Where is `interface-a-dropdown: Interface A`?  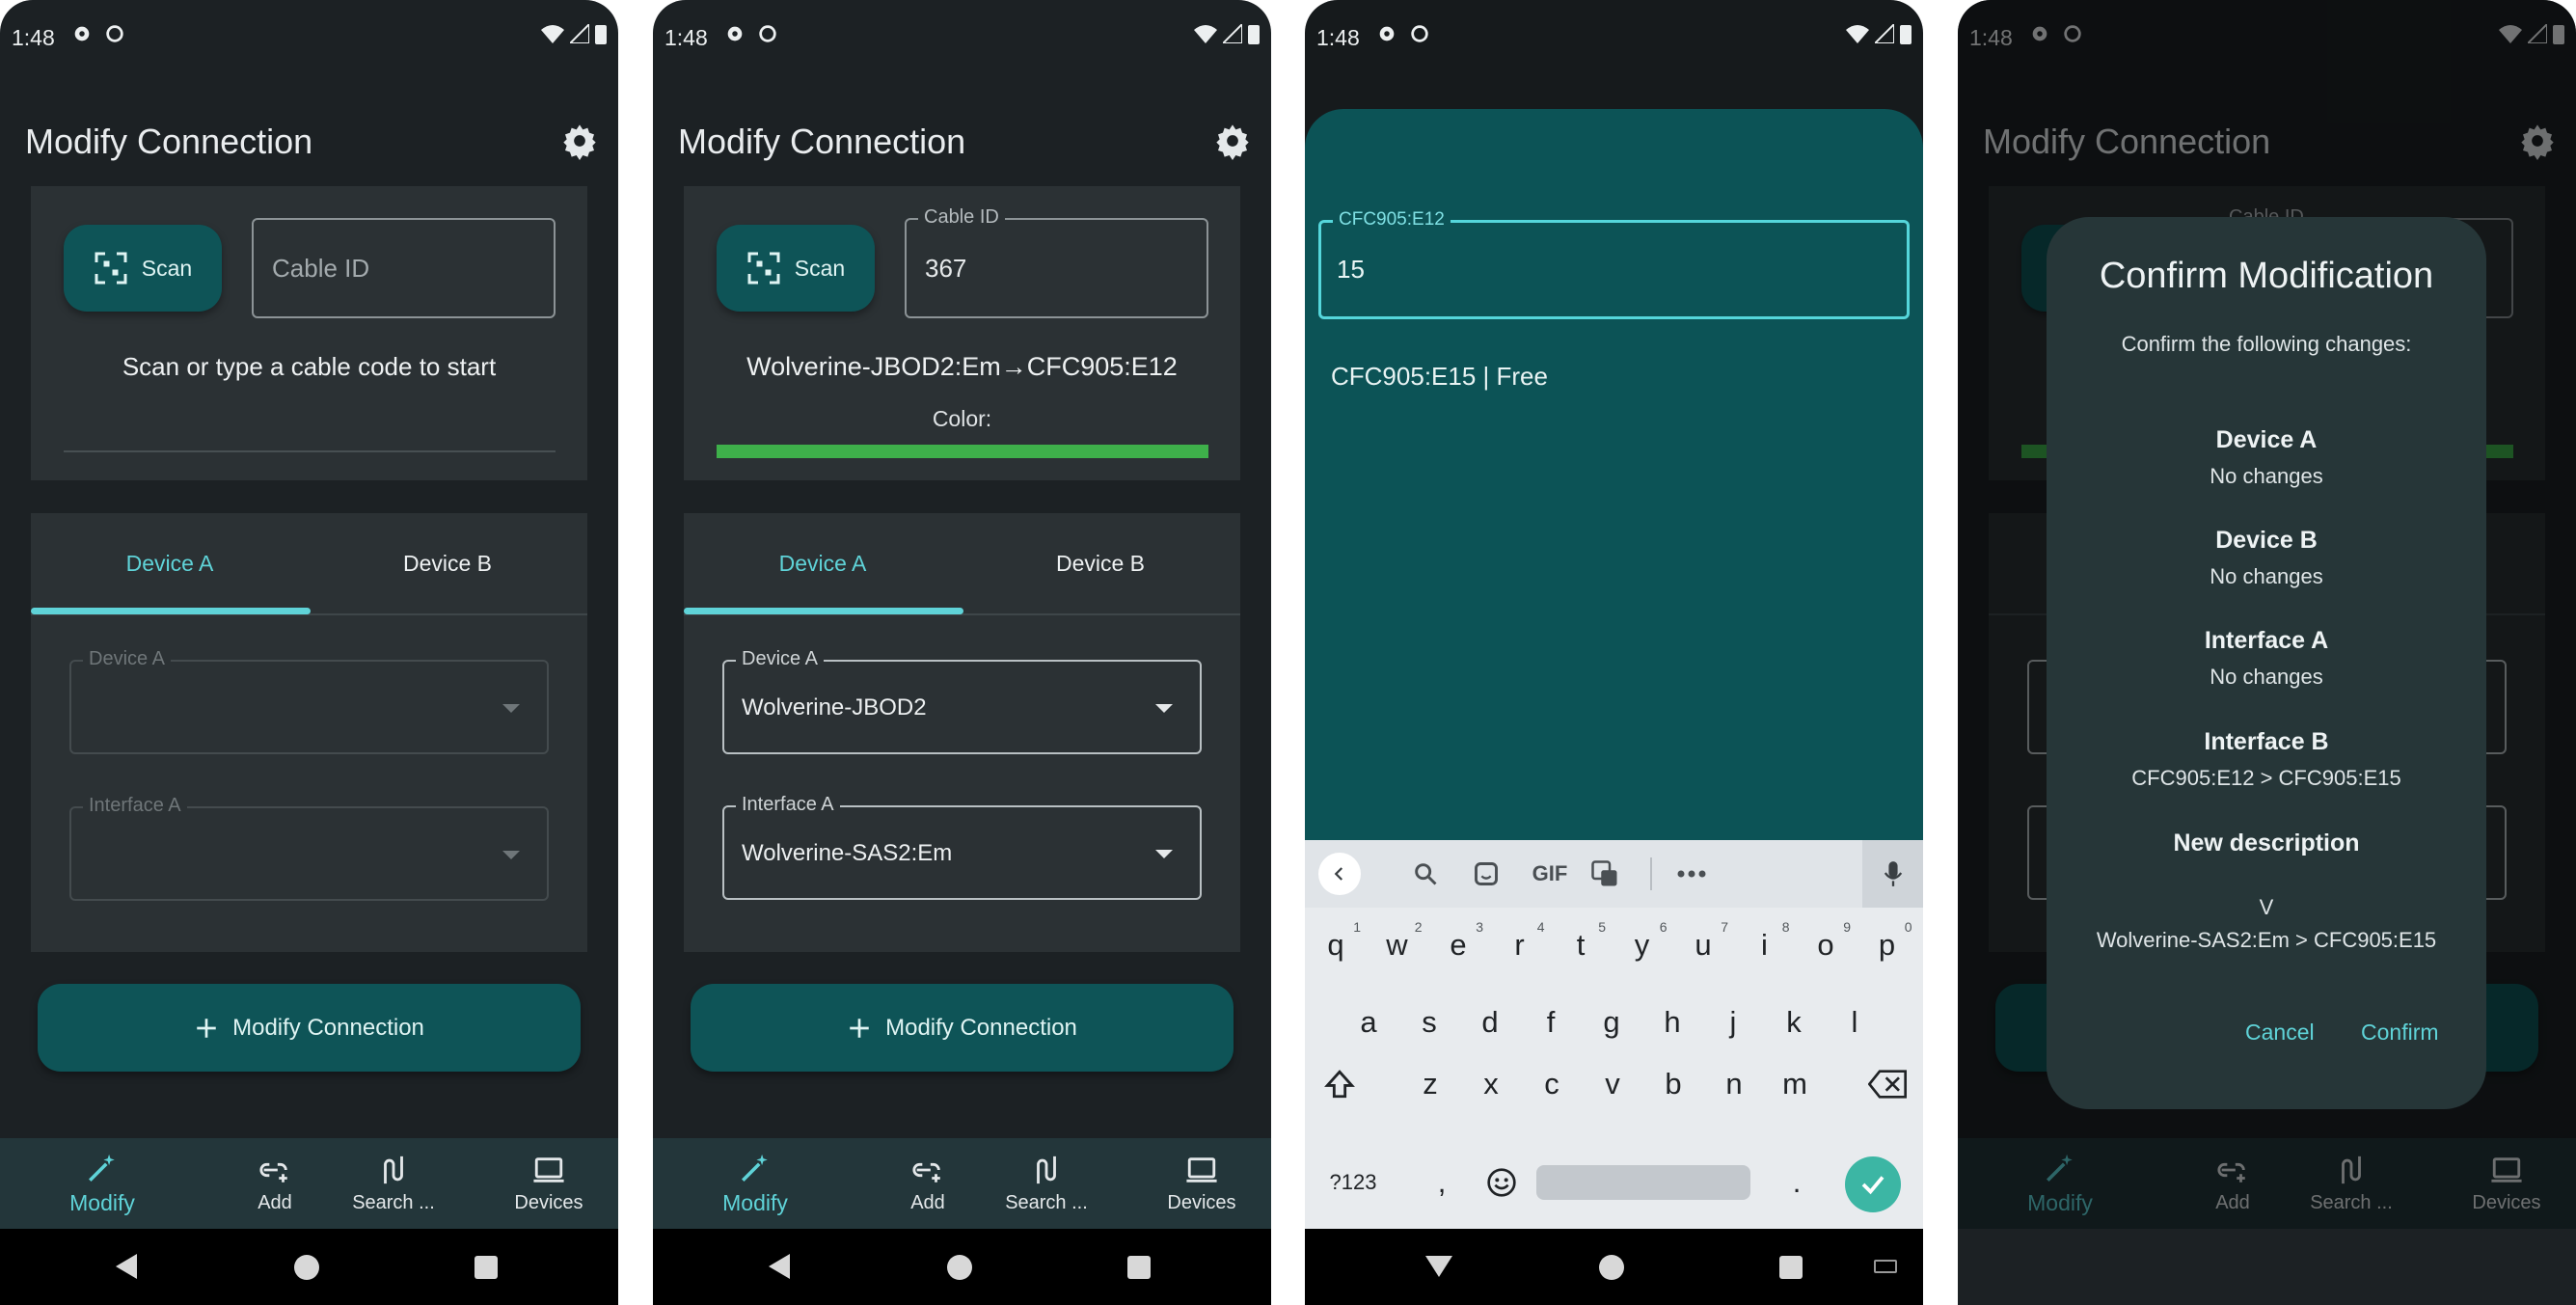 interface-a-dropdown: Interface A is located at coordinates (309, 848).